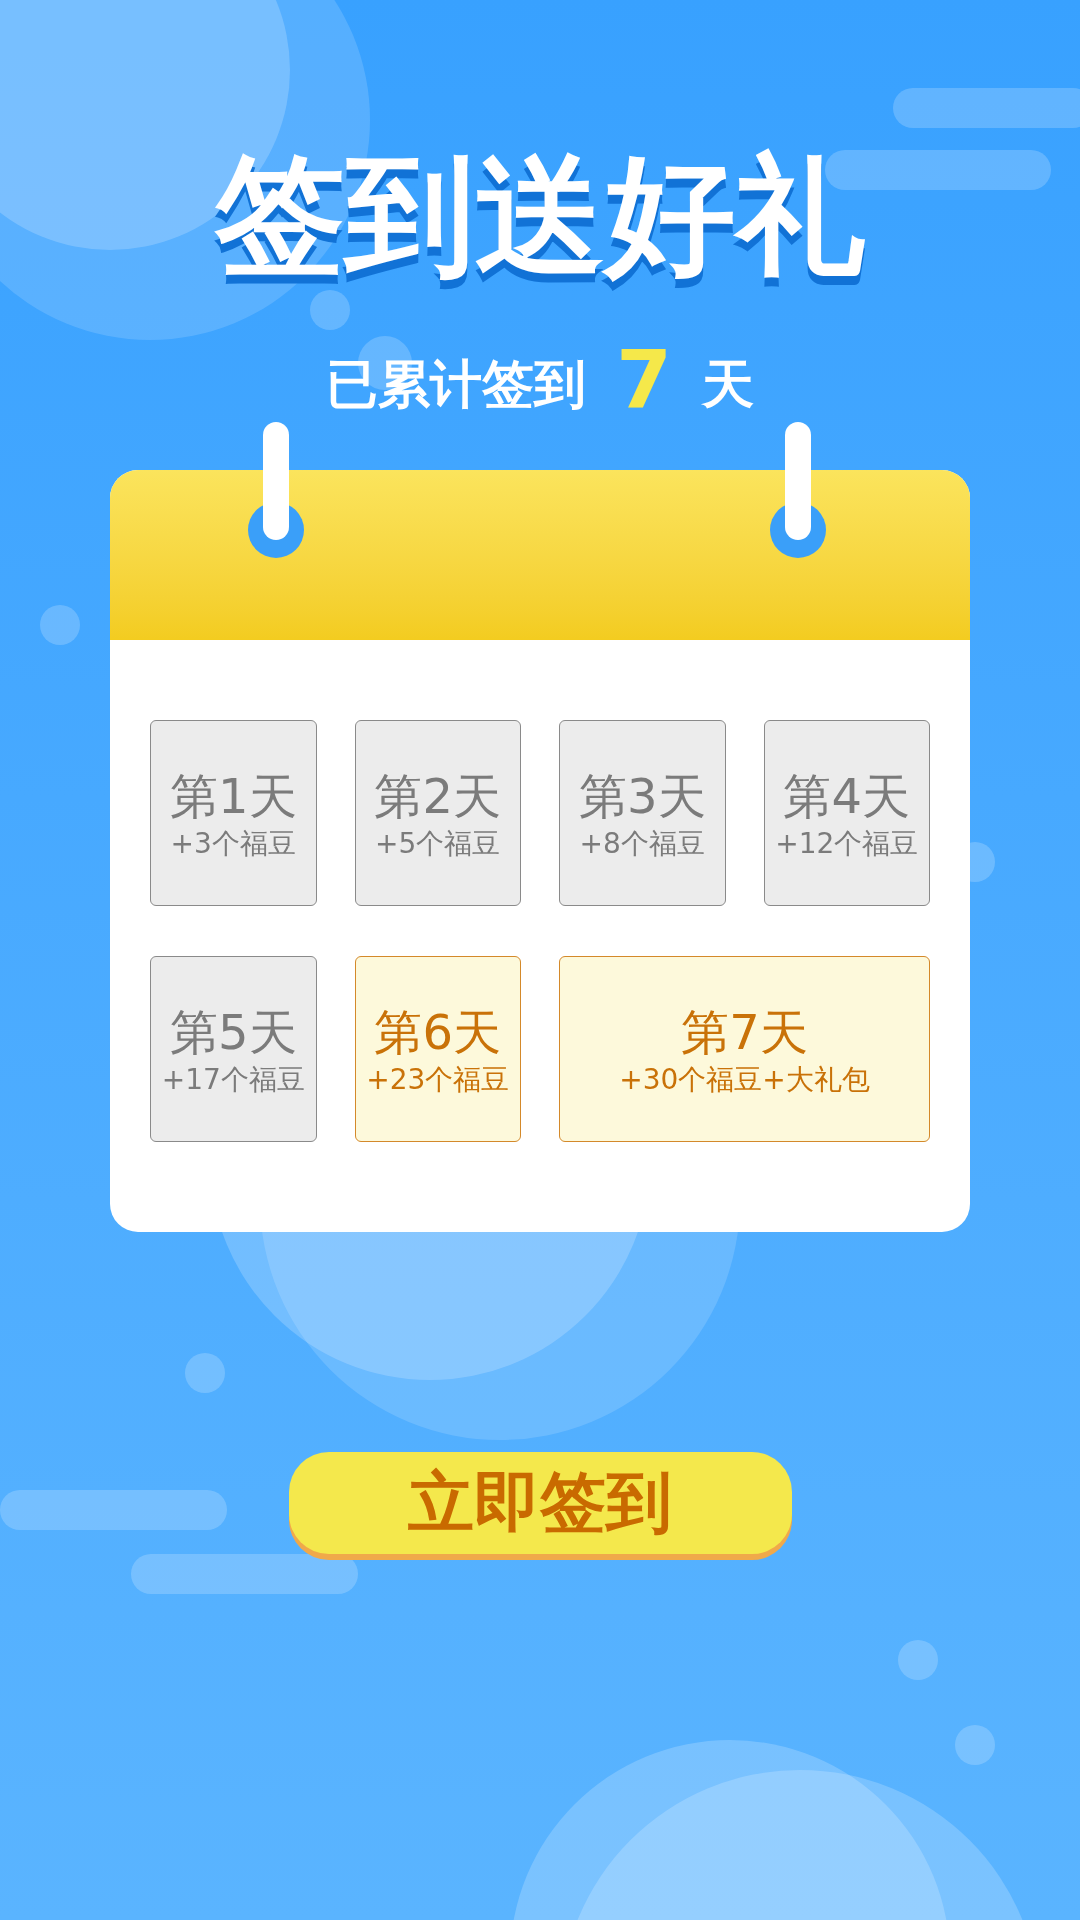 The height and width of the screenshot is (1920, 1080). Describe the element at coordinates (233, 1079) in the screenshot. I see `reward-text: +17个福豆` at that location.